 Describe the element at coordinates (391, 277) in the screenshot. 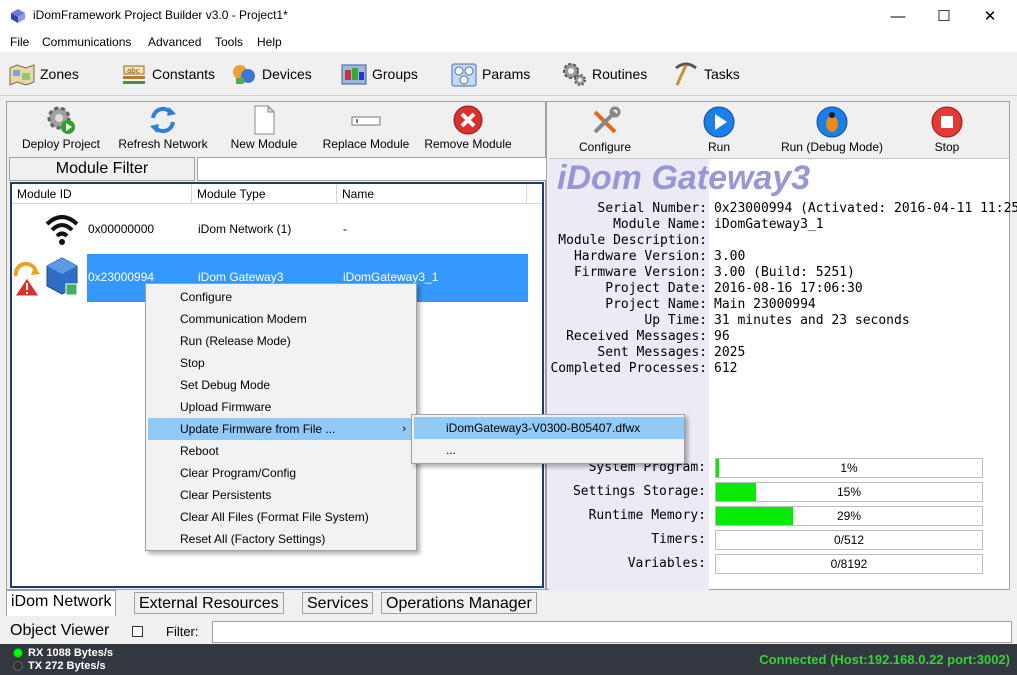

I see `module-name-cell: iDomGateway3_1` at that location.